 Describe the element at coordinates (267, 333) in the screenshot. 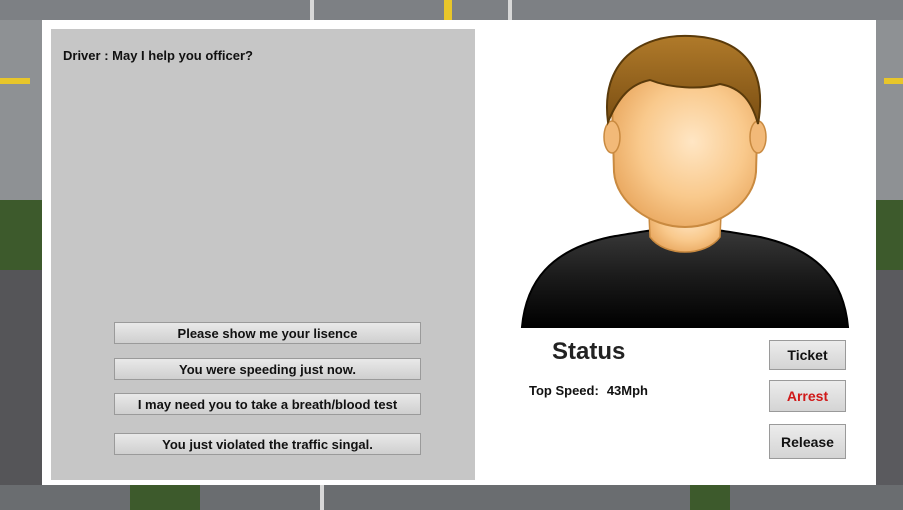

I see `option-show-license-button: Please show me your lisence` at that location.